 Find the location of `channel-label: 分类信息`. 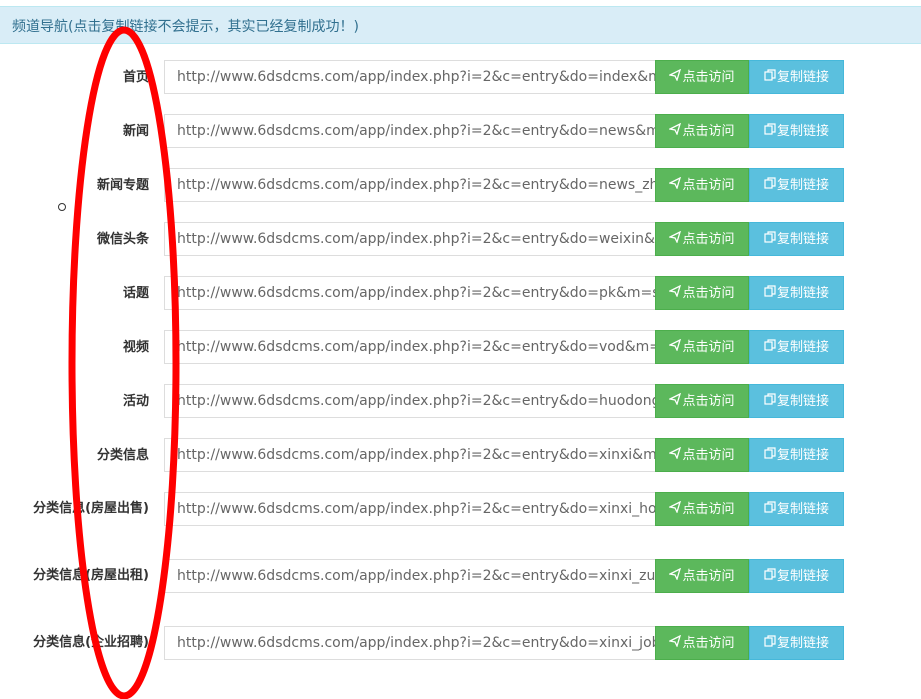

channel-label: 分类信息 is located at coordinates (122, 455).